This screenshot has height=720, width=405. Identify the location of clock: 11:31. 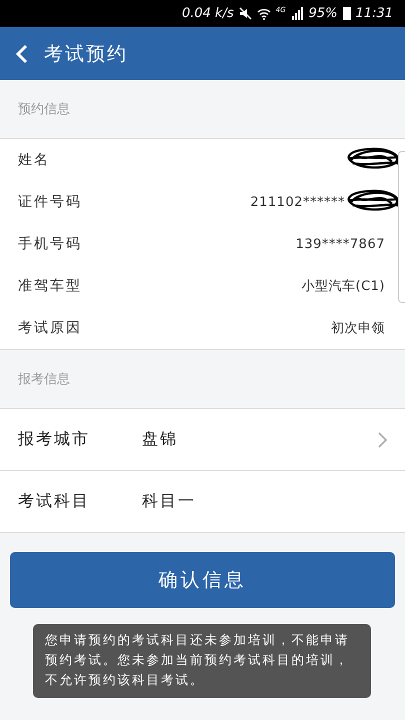
(374, 13).